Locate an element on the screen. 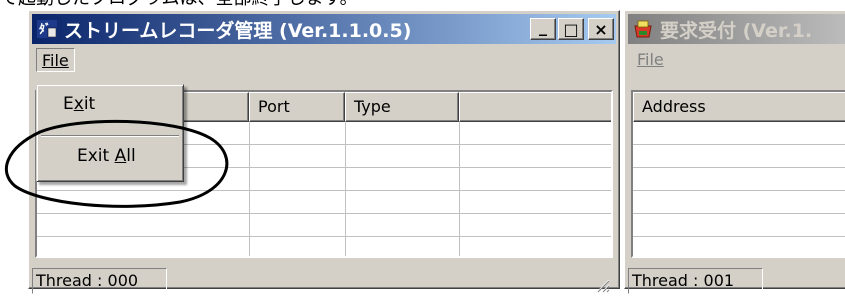 The height and width of the screenshot is (297, 845). menu-item-exit-all-pre: Exit is located at coordinates (96, 156).